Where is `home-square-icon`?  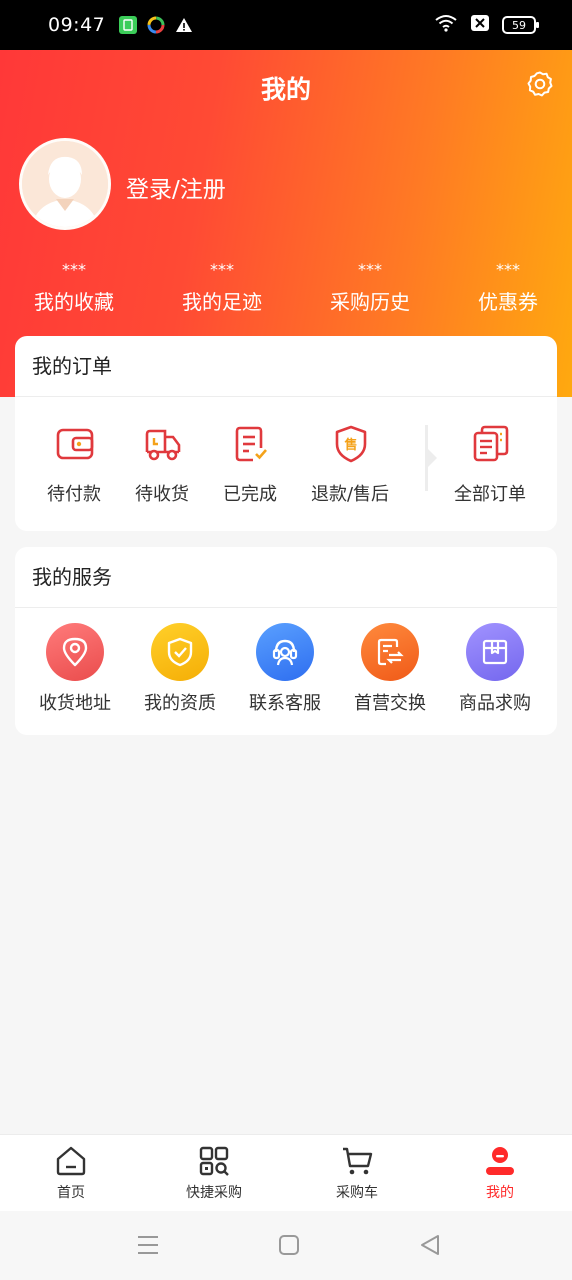
home-square-icon is located at coordinates (289, 1245).